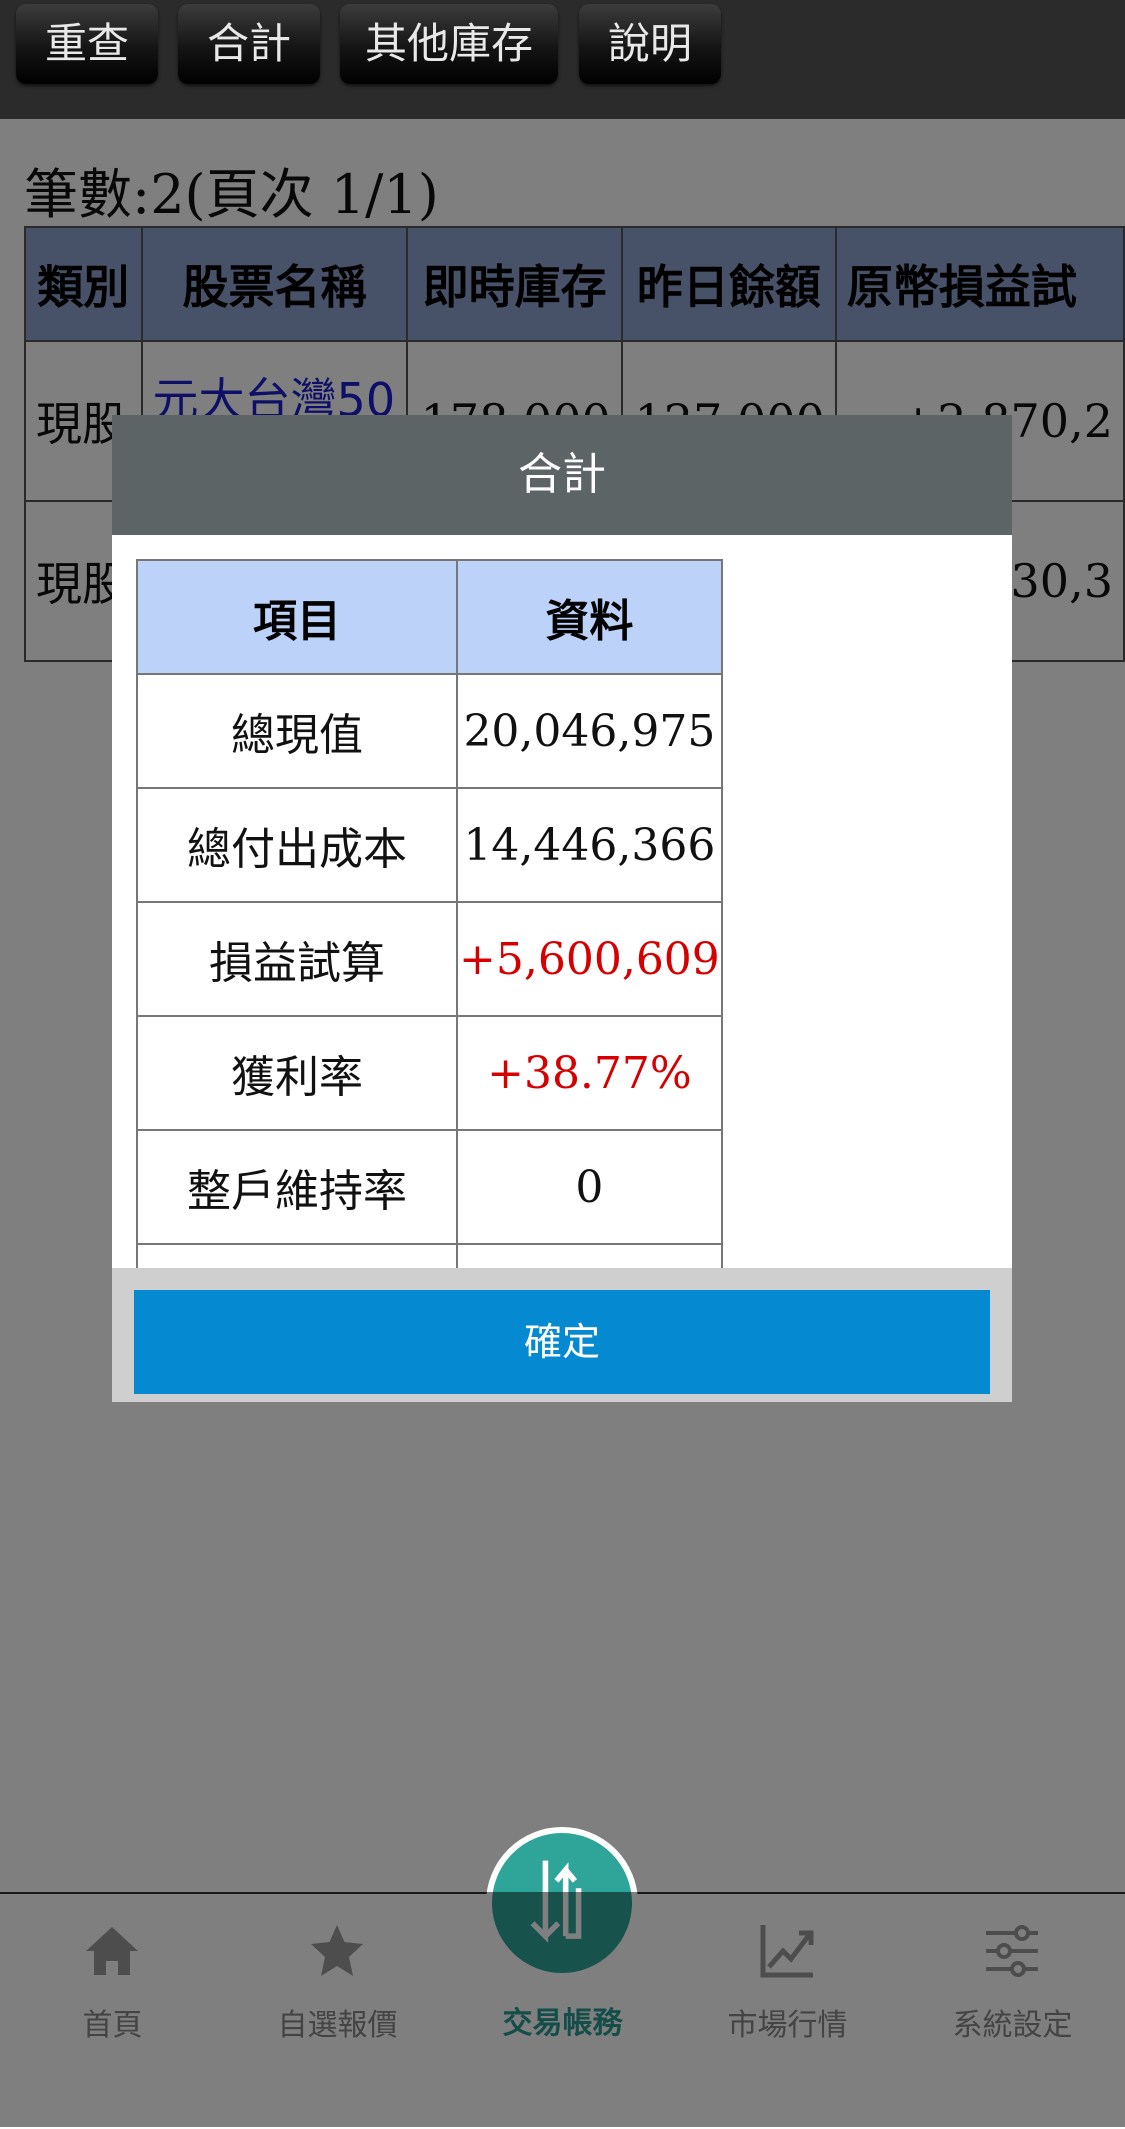  What do you see at coordinates (87, 44) in the screenshot?
I see `requery-button: 重查` at bounding box center [87, 44].